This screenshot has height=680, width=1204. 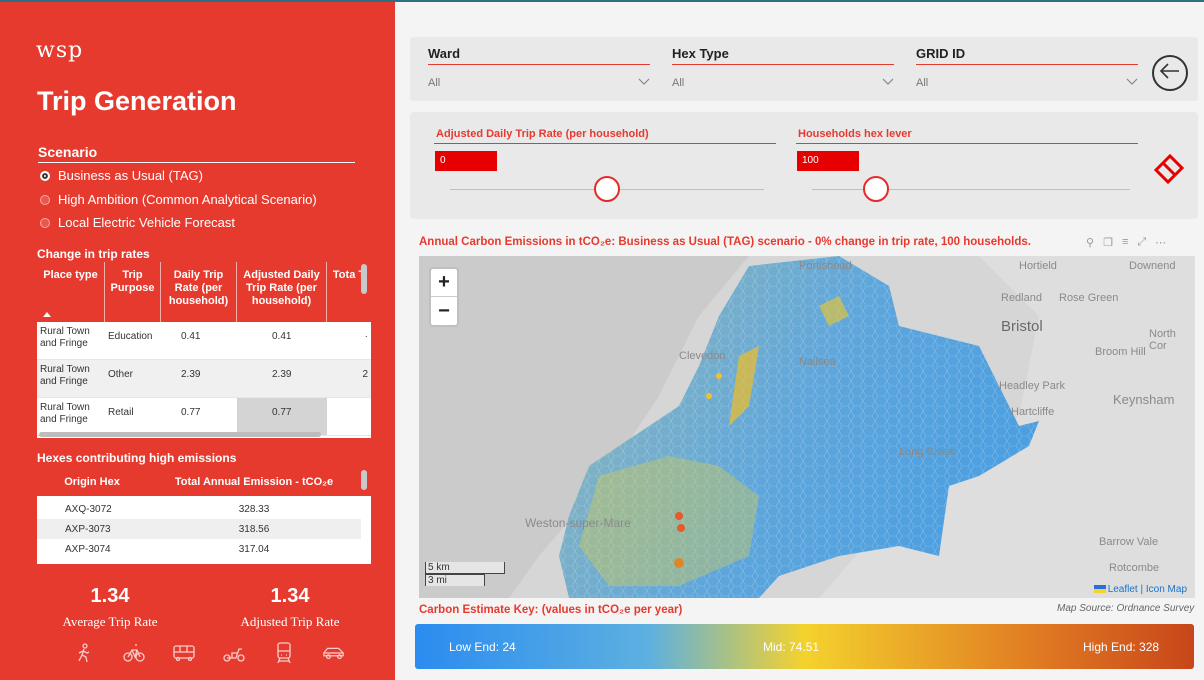 What do you see at coordinates (1022, 326) in the screenshot?
I see `map-label: Bristol` at bounding box center [1022, 326].